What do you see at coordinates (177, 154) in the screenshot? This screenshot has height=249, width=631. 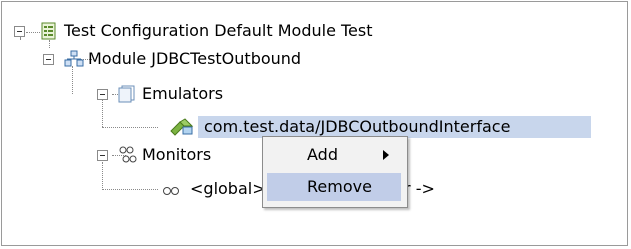 I see `tree-node-label: Monitors` at bounding box center [177, 154].